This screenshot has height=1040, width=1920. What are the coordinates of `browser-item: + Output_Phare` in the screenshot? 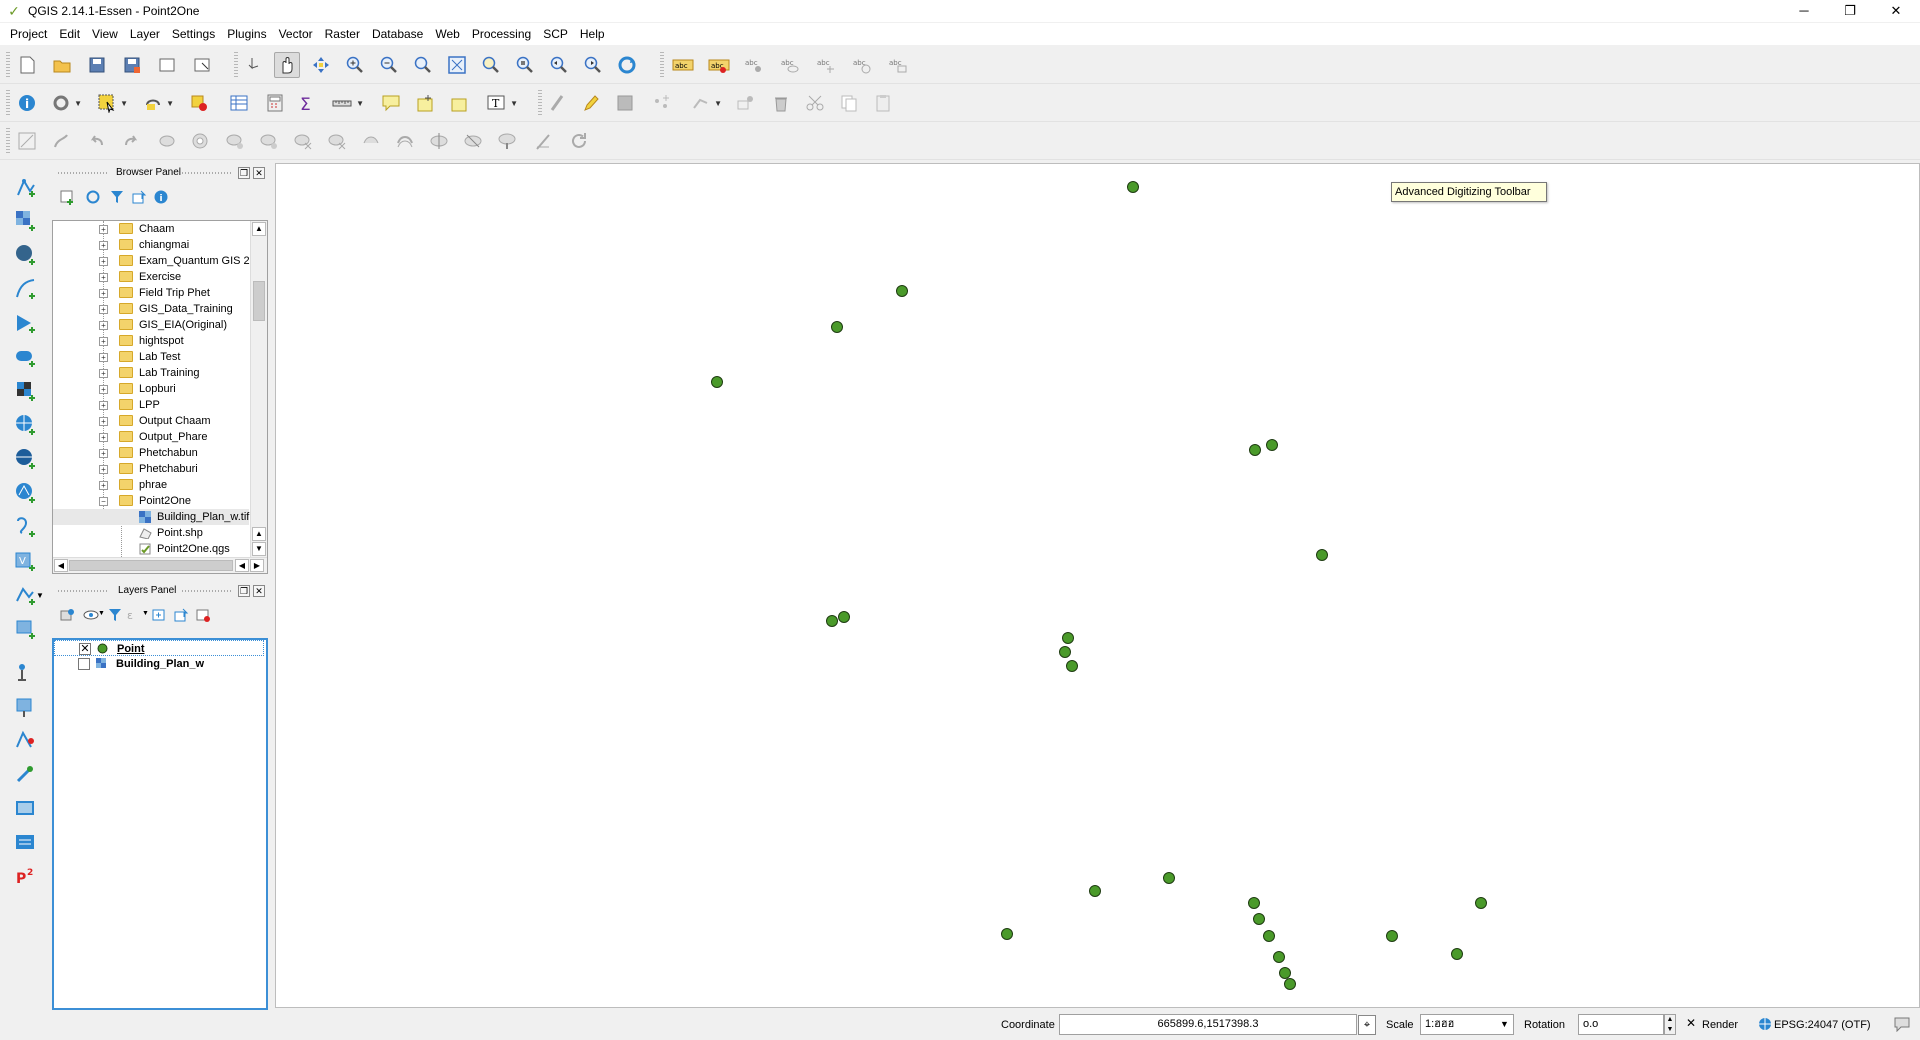 It's located at (151, 437).